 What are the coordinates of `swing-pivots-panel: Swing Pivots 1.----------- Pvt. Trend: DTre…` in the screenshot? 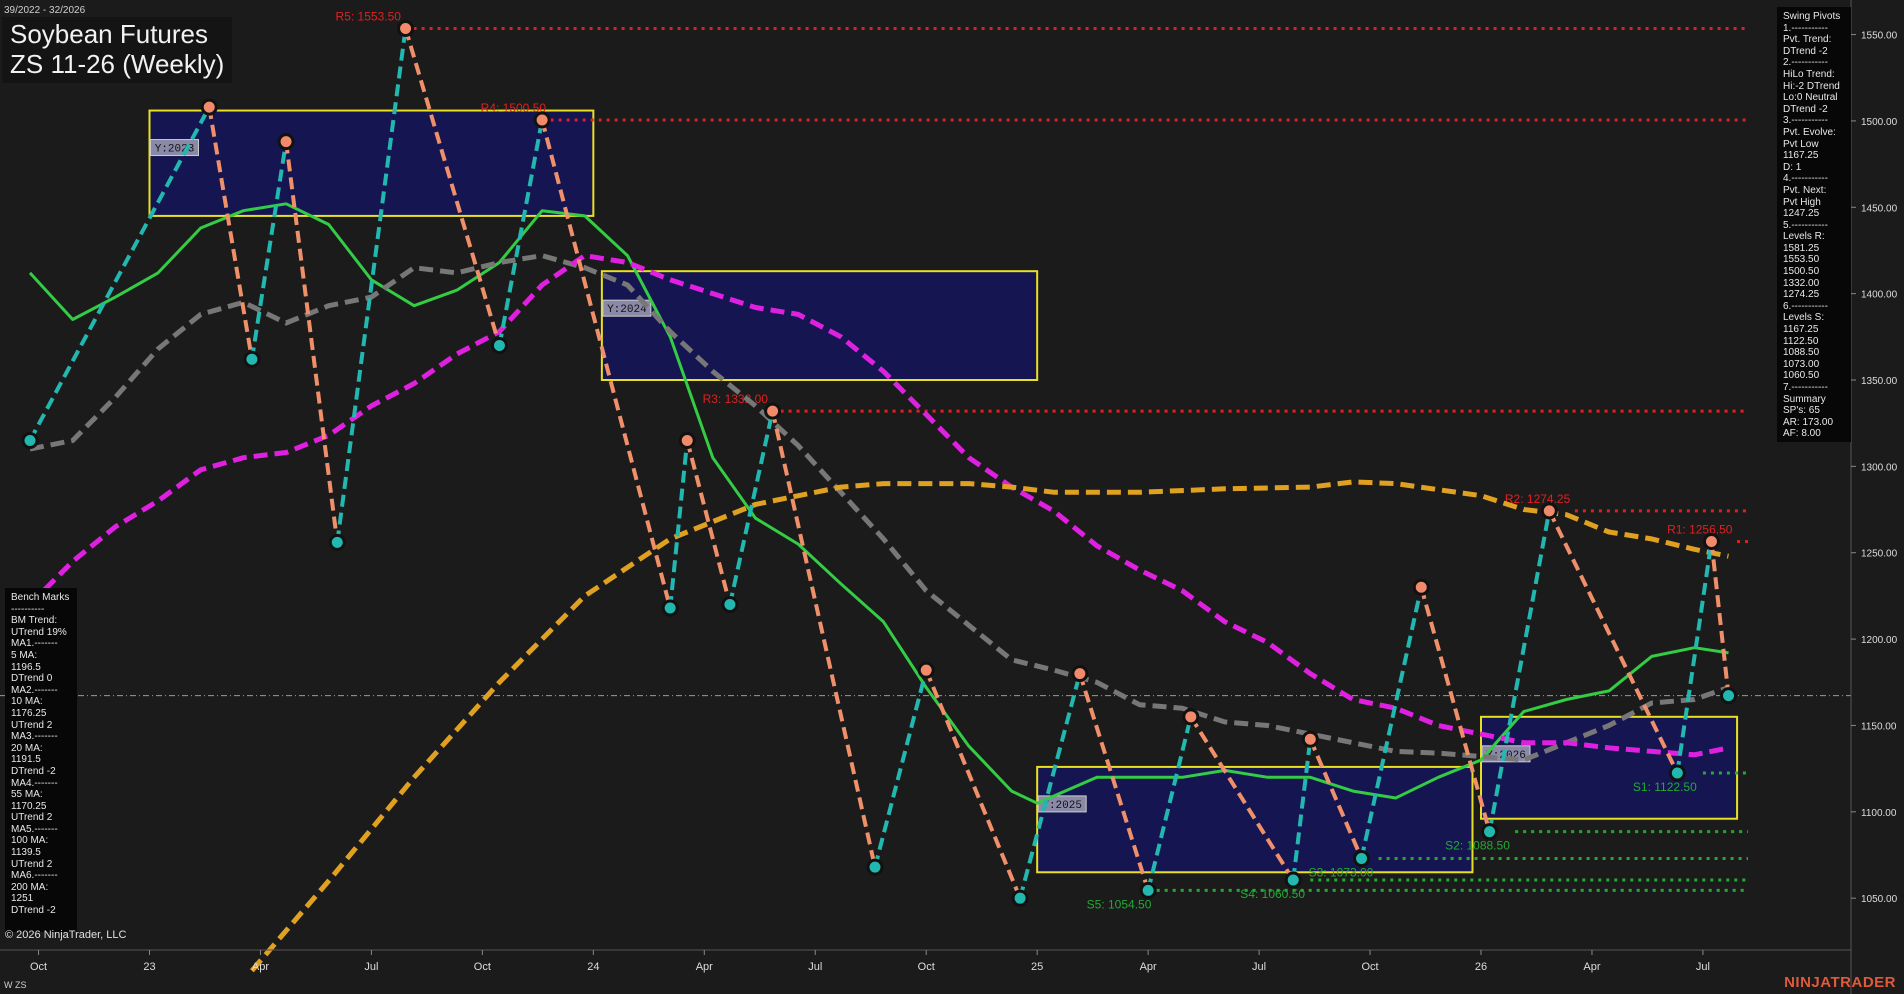 It's located at (1814, 224).